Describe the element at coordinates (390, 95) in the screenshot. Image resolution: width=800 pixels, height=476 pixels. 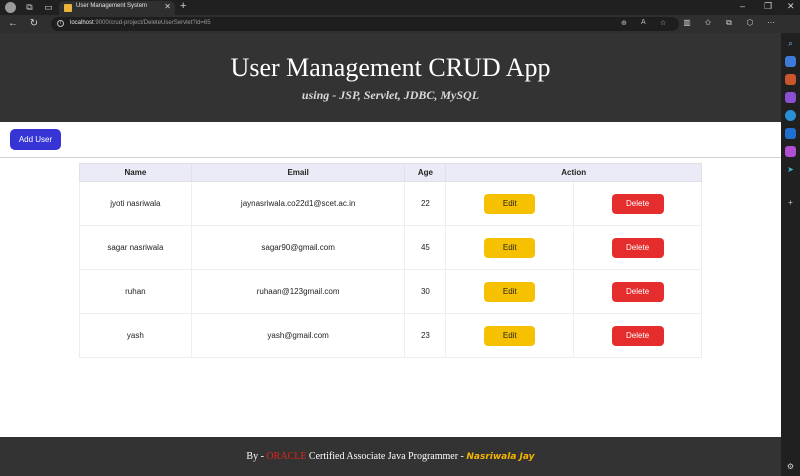
I see `page-subtitle: using - JSP, Servlet, JDBC, MySQL` at that location.